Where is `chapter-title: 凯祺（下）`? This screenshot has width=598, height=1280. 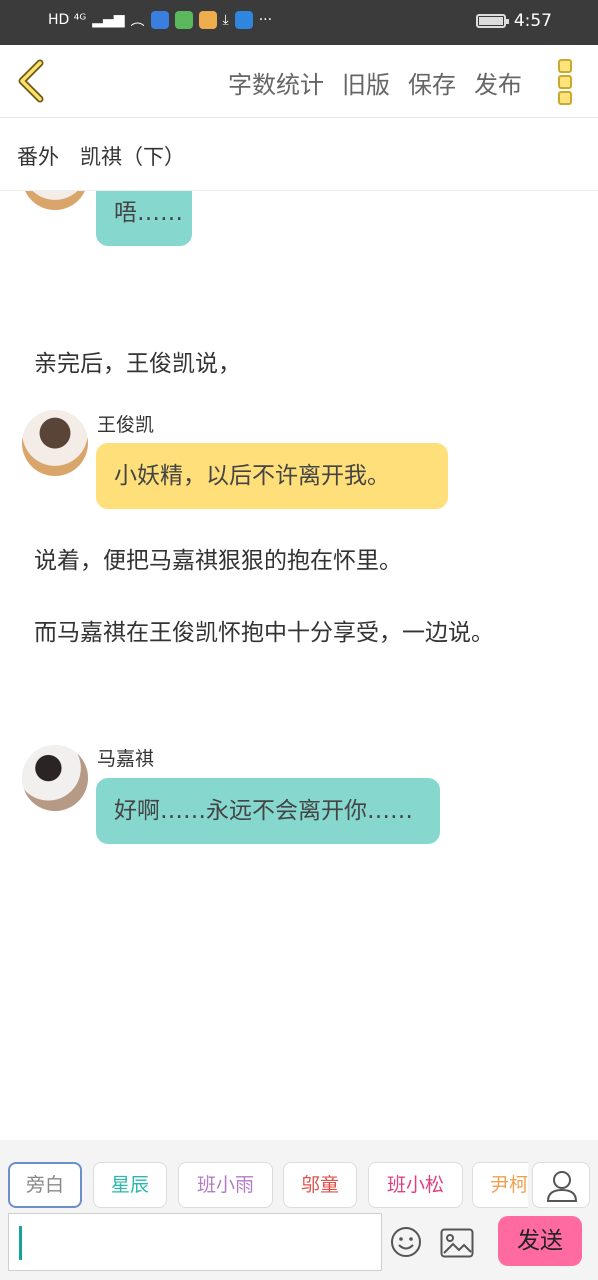
chapter-title: 凯祺（下） is located at coordinates (132, 156).